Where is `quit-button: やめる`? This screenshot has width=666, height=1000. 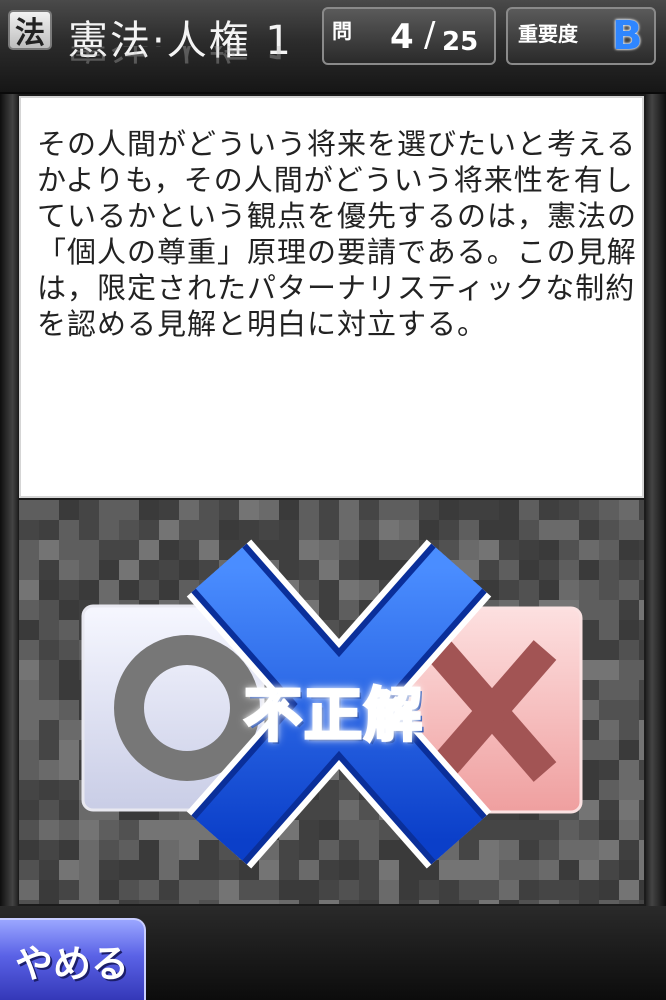 quit-button: やめる is located at coordinates (73, 959).